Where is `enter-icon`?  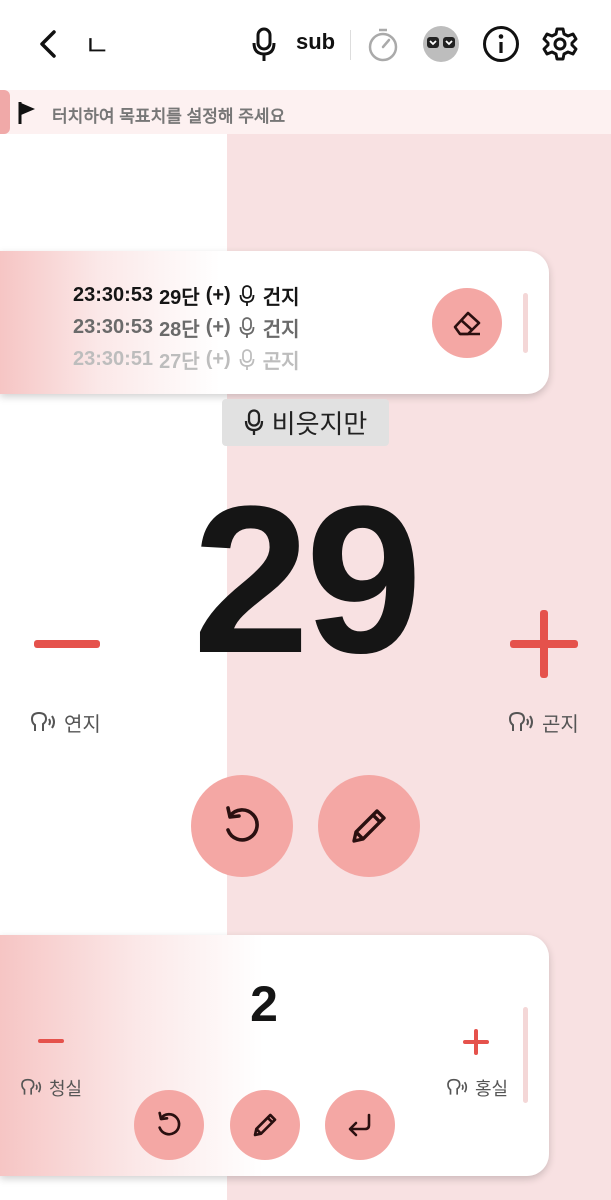
enter-icon is located at coordinates (359, 1125).